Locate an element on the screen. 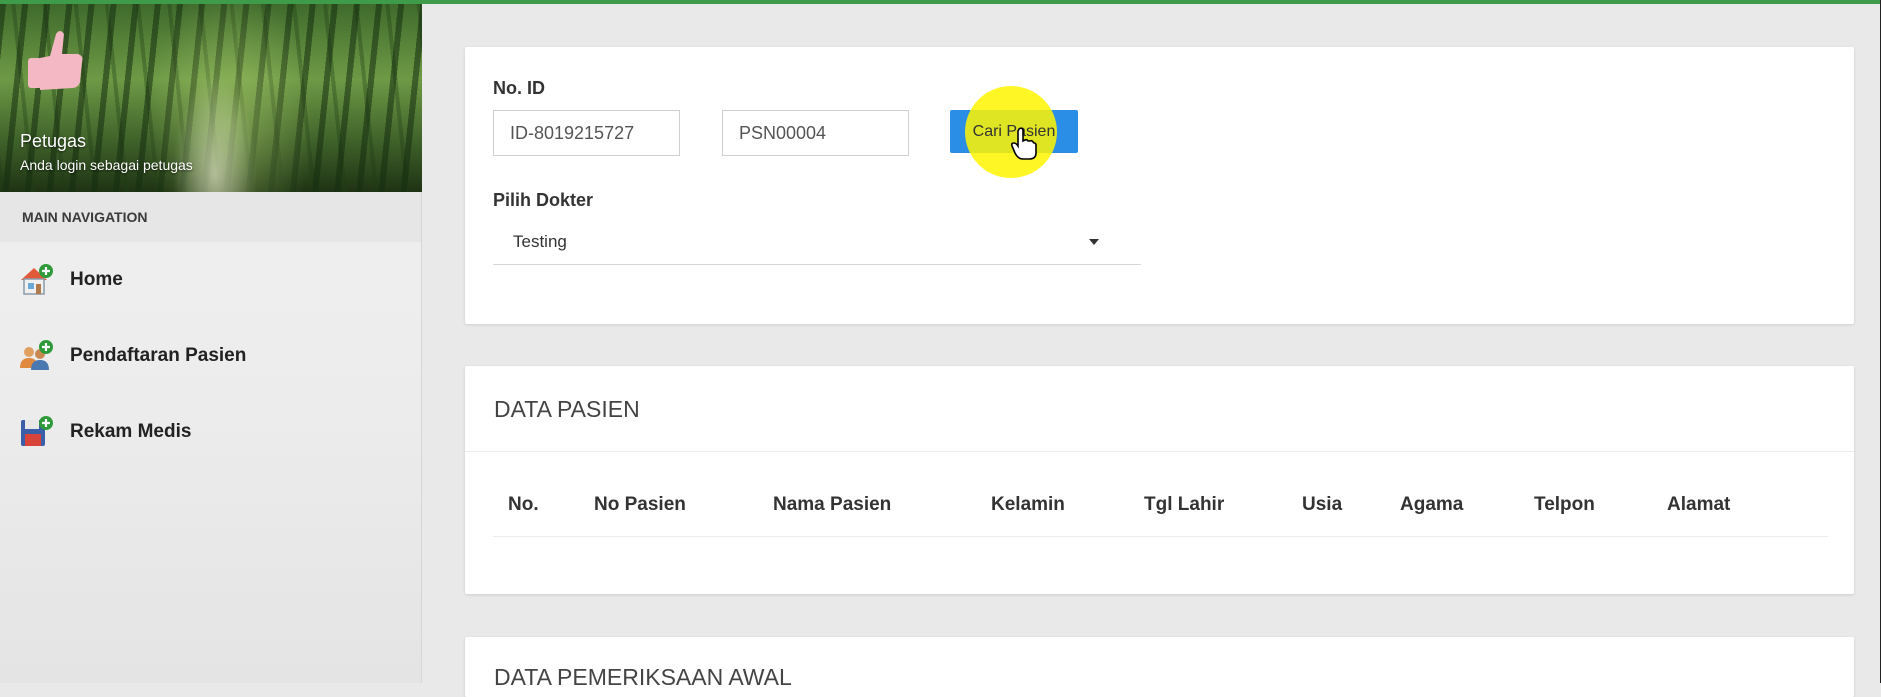  column-header: Tgl Lahir is located at coordinates (1184, 504).